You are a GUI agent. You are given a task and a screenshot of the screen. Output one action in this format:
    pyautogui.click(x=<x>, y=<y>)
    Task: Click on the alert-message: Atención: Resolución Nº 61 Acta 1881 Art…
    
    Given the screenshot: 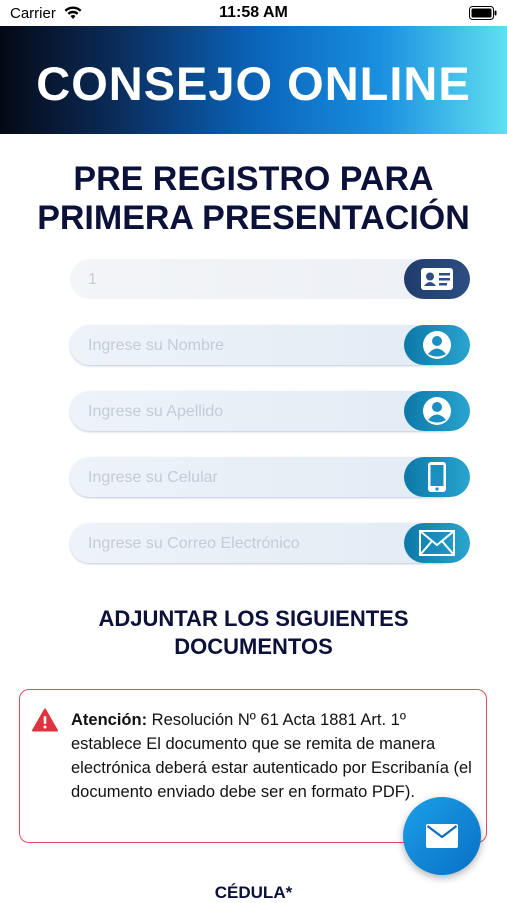 What is the action you would take?
    pyautogui.click(x=273, y=756)
    